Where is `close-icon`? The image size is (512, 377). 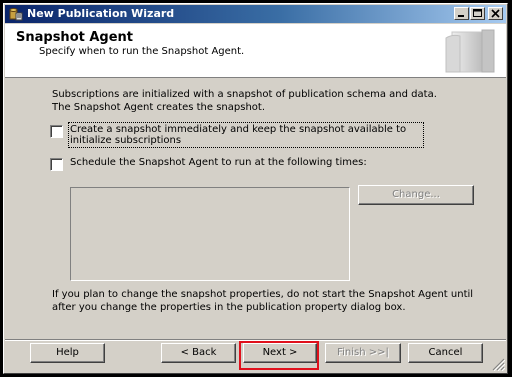 close-icon is located at coordinates (495, 13).